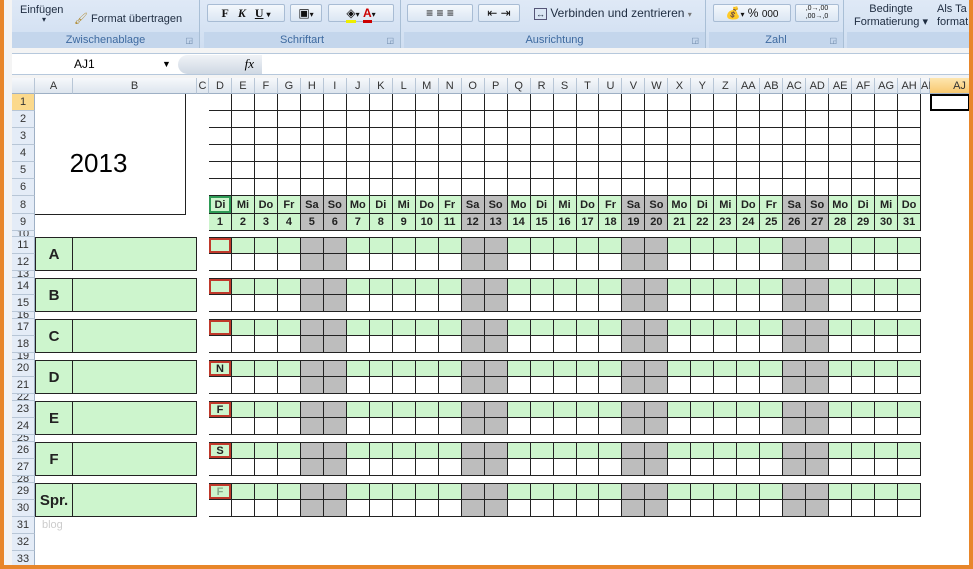 The width and height of the screenshot is (973, 569). I want to click on currency-icon: 💰, so click(732, 13).